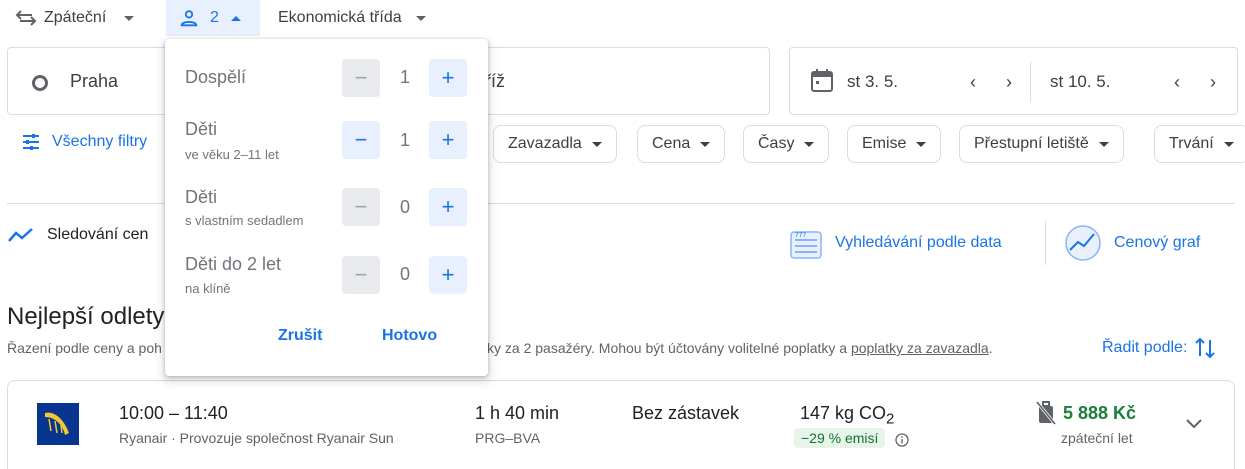  What do you see at coordinates (1045, 243) in the screenshot?
I see `tools-divider` at bounding box center [1045, 243].